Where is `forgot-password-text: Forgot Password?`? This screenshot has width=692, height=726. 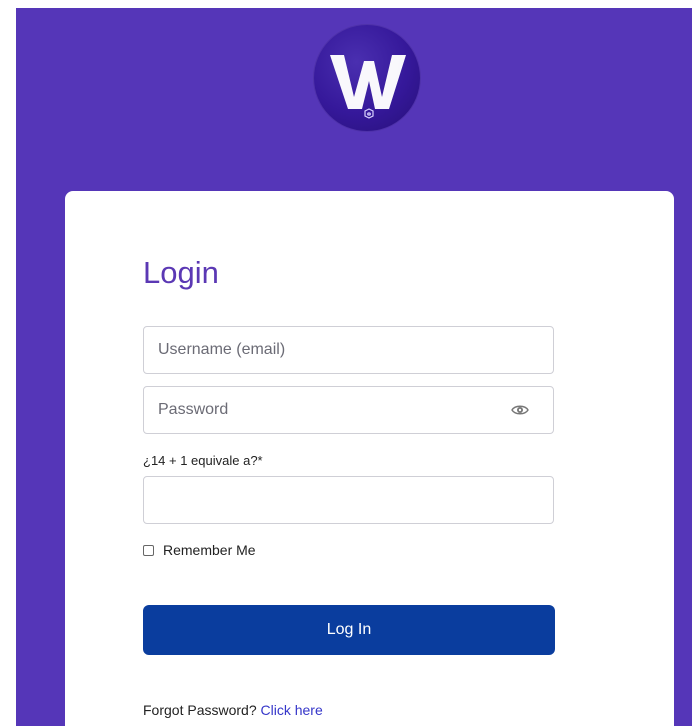 forgot-password-text: Forgot Password? is located at coordinates (200, 710).